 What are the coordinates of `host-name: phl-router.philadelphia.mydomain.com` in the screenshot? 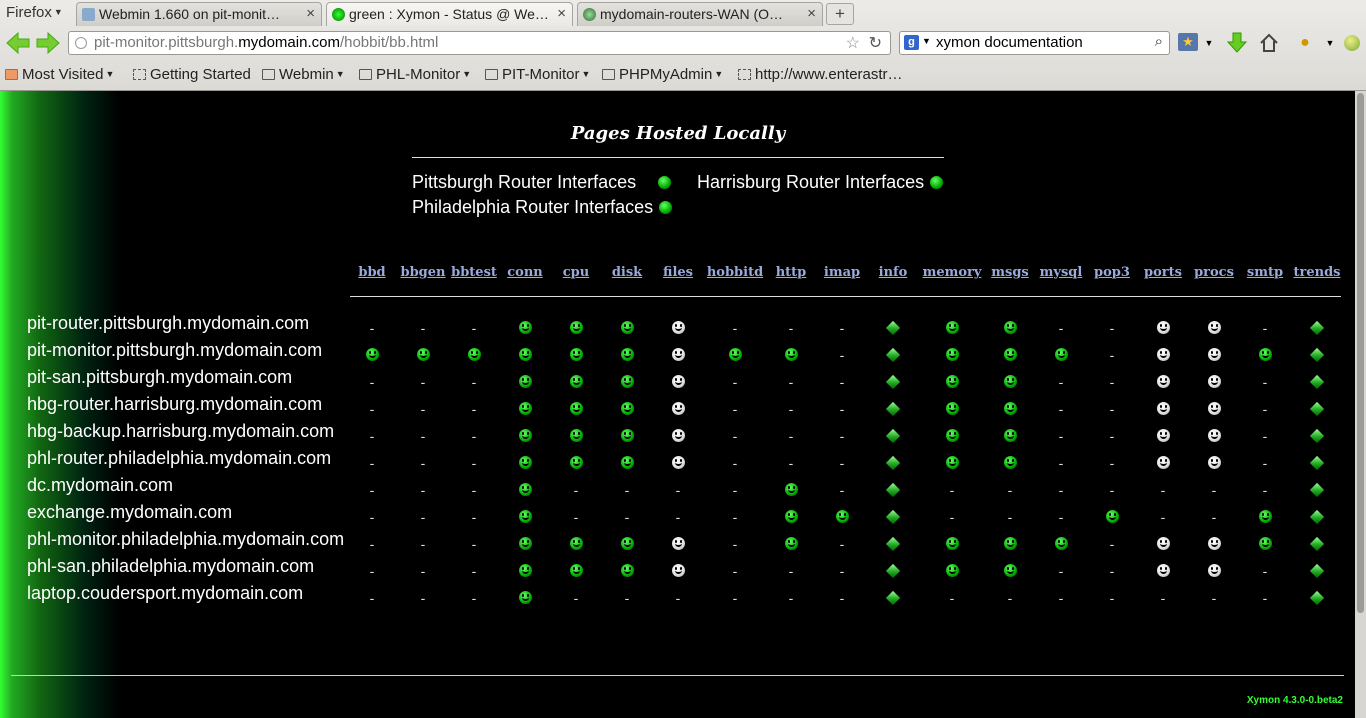 It's located at (179, 458).